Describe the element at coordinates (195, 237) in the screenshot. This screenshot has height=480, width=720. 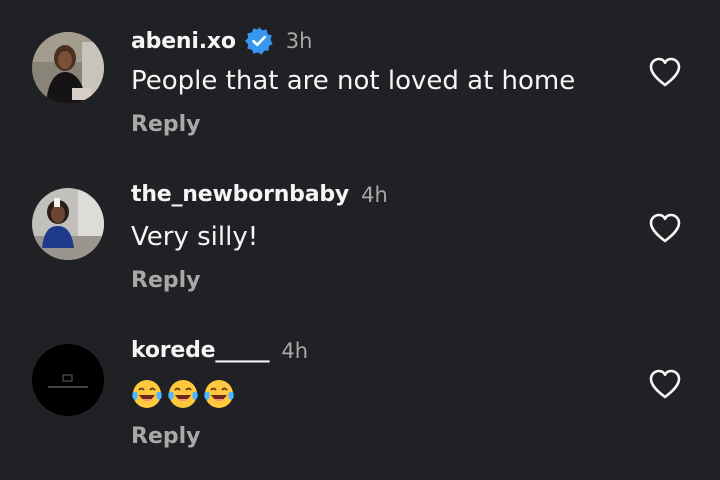
I see `comment-text: Very silly!` at that location.